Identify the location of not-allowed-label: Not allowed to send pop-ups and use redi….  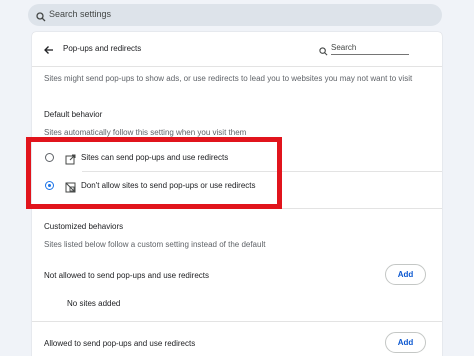
(126, 275).